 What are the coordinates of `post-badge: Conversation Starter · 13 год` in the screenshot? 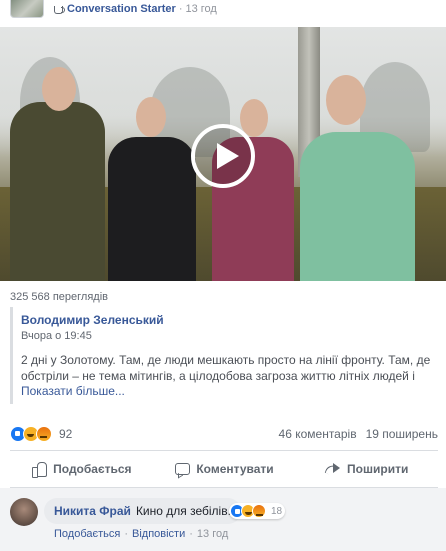 It's located at (135, 9).